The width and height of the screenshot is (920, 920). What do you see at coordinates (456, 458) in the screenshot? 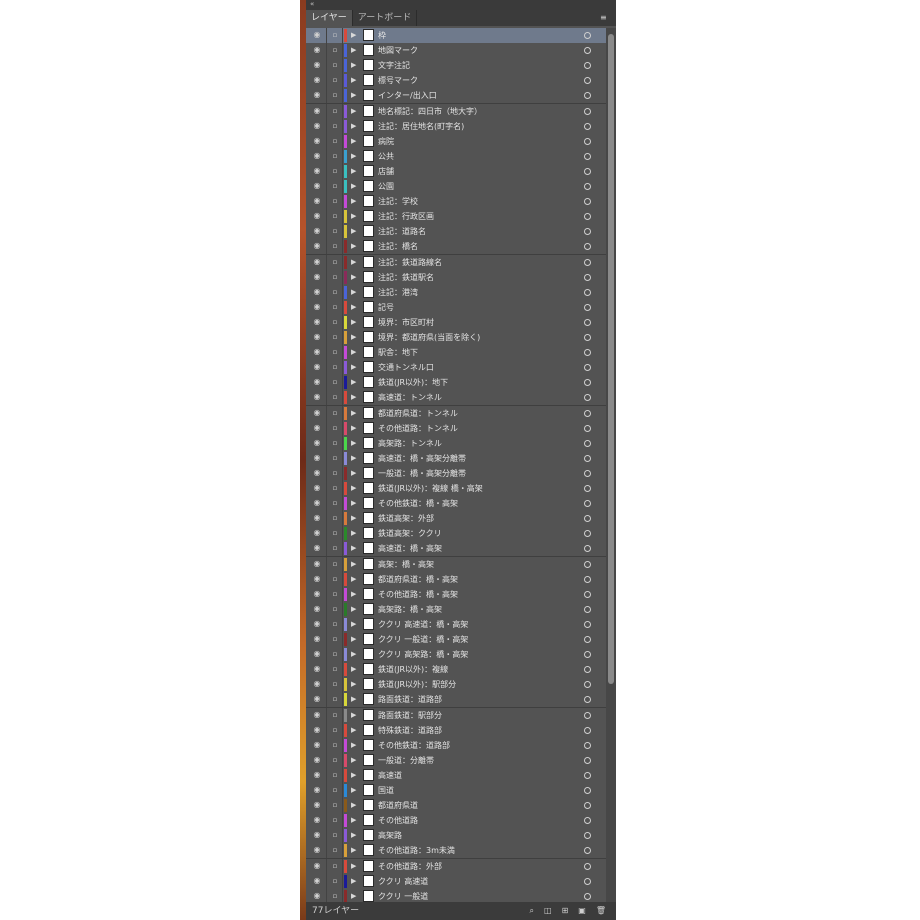
I see `layer-row: ◉ ▫ ▶ 高速道：橋・高架分離帯` at bounding box center [456, 458].